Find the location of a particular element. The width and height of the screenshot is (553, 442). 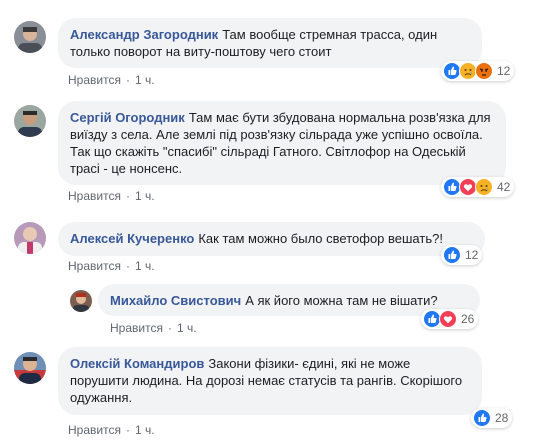

reaction-count: 42 is located at coordinates (504, 187).